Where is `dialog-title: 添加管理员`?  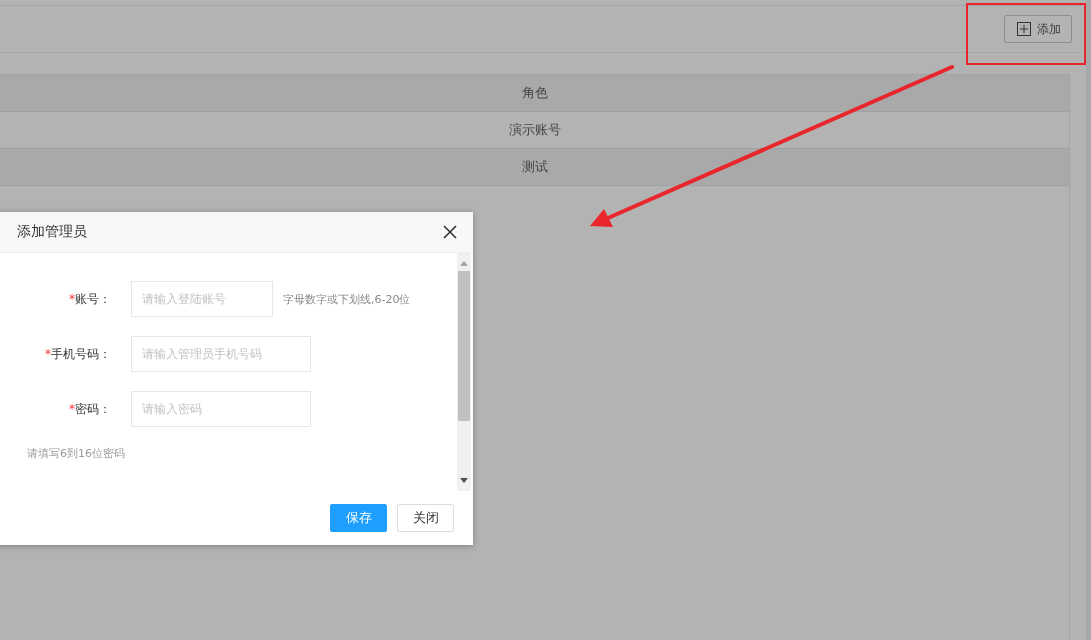 dialog-title: 添加管理员 is located at coordinates (52, 232).